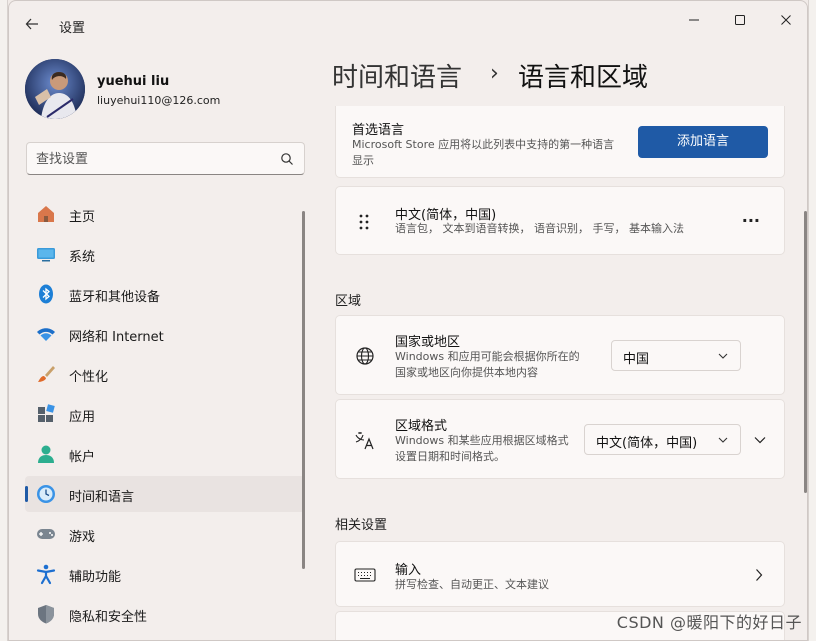 The height and width of the screenshot is (641, 816). What do you see at coordinates (539, 228) in the screenshot?
I see `language-features: 语言包， 文本到语音转换， 语音识别， 手写， 基本输入法` at bounding box center [539, 228].